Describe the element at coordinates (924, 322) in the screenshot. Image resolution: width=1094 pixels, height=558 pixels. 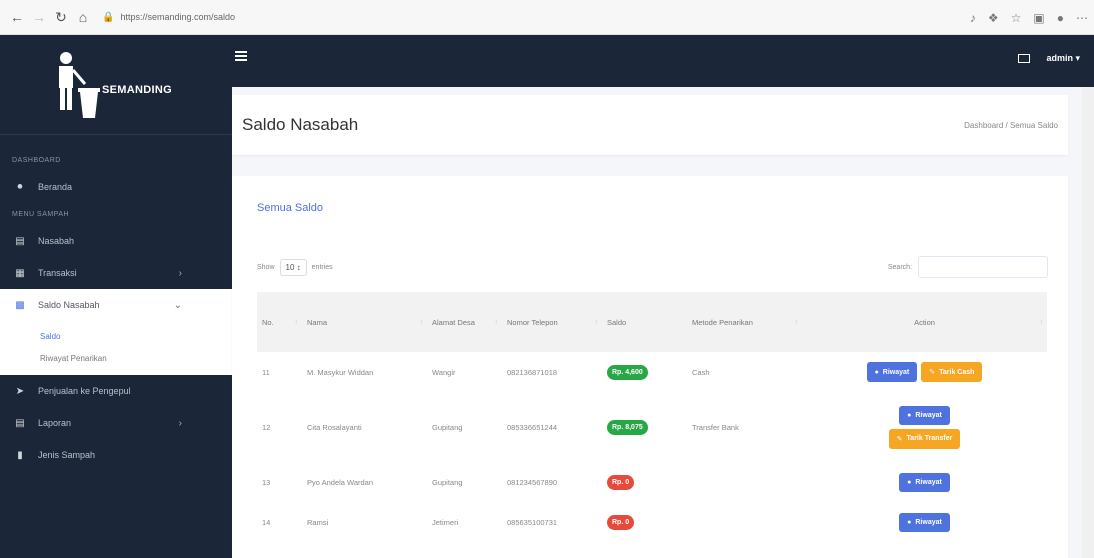
I see `column-header-action: Action ↕` at that location.